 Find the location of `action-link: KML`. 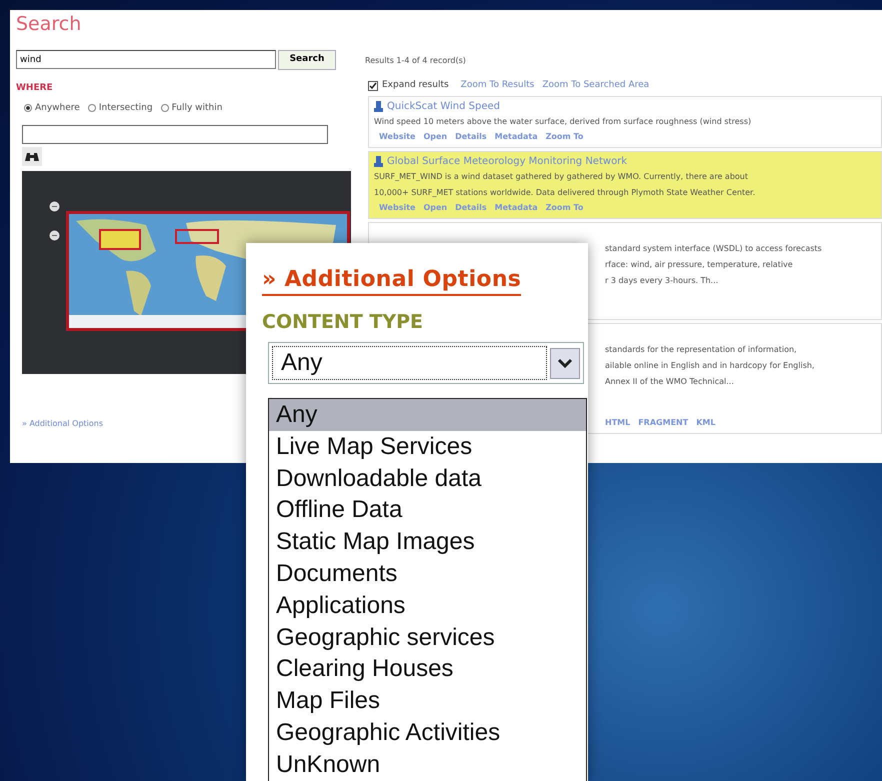

action-link: KML is located at coordinates (706, 422).